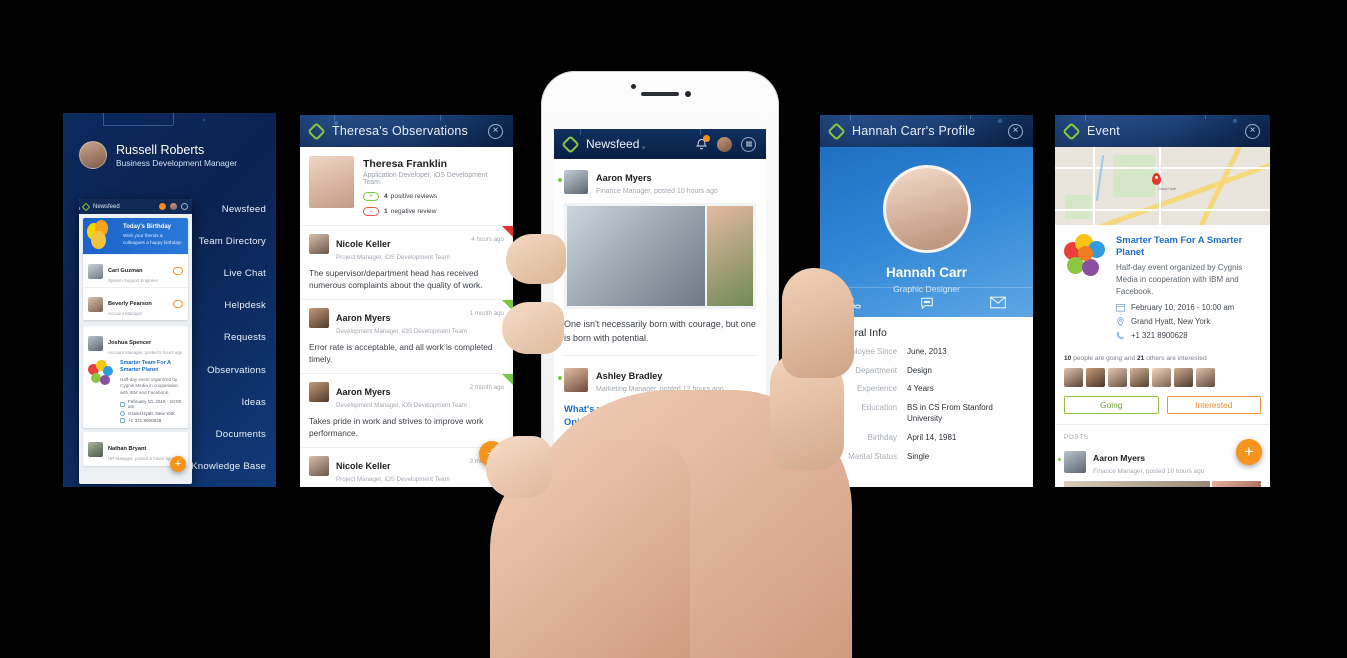 Image resolution: width=1347 pixels, height=658 pixels. I want to click on sidebar-item-observations: Observations, so click(228, 370).